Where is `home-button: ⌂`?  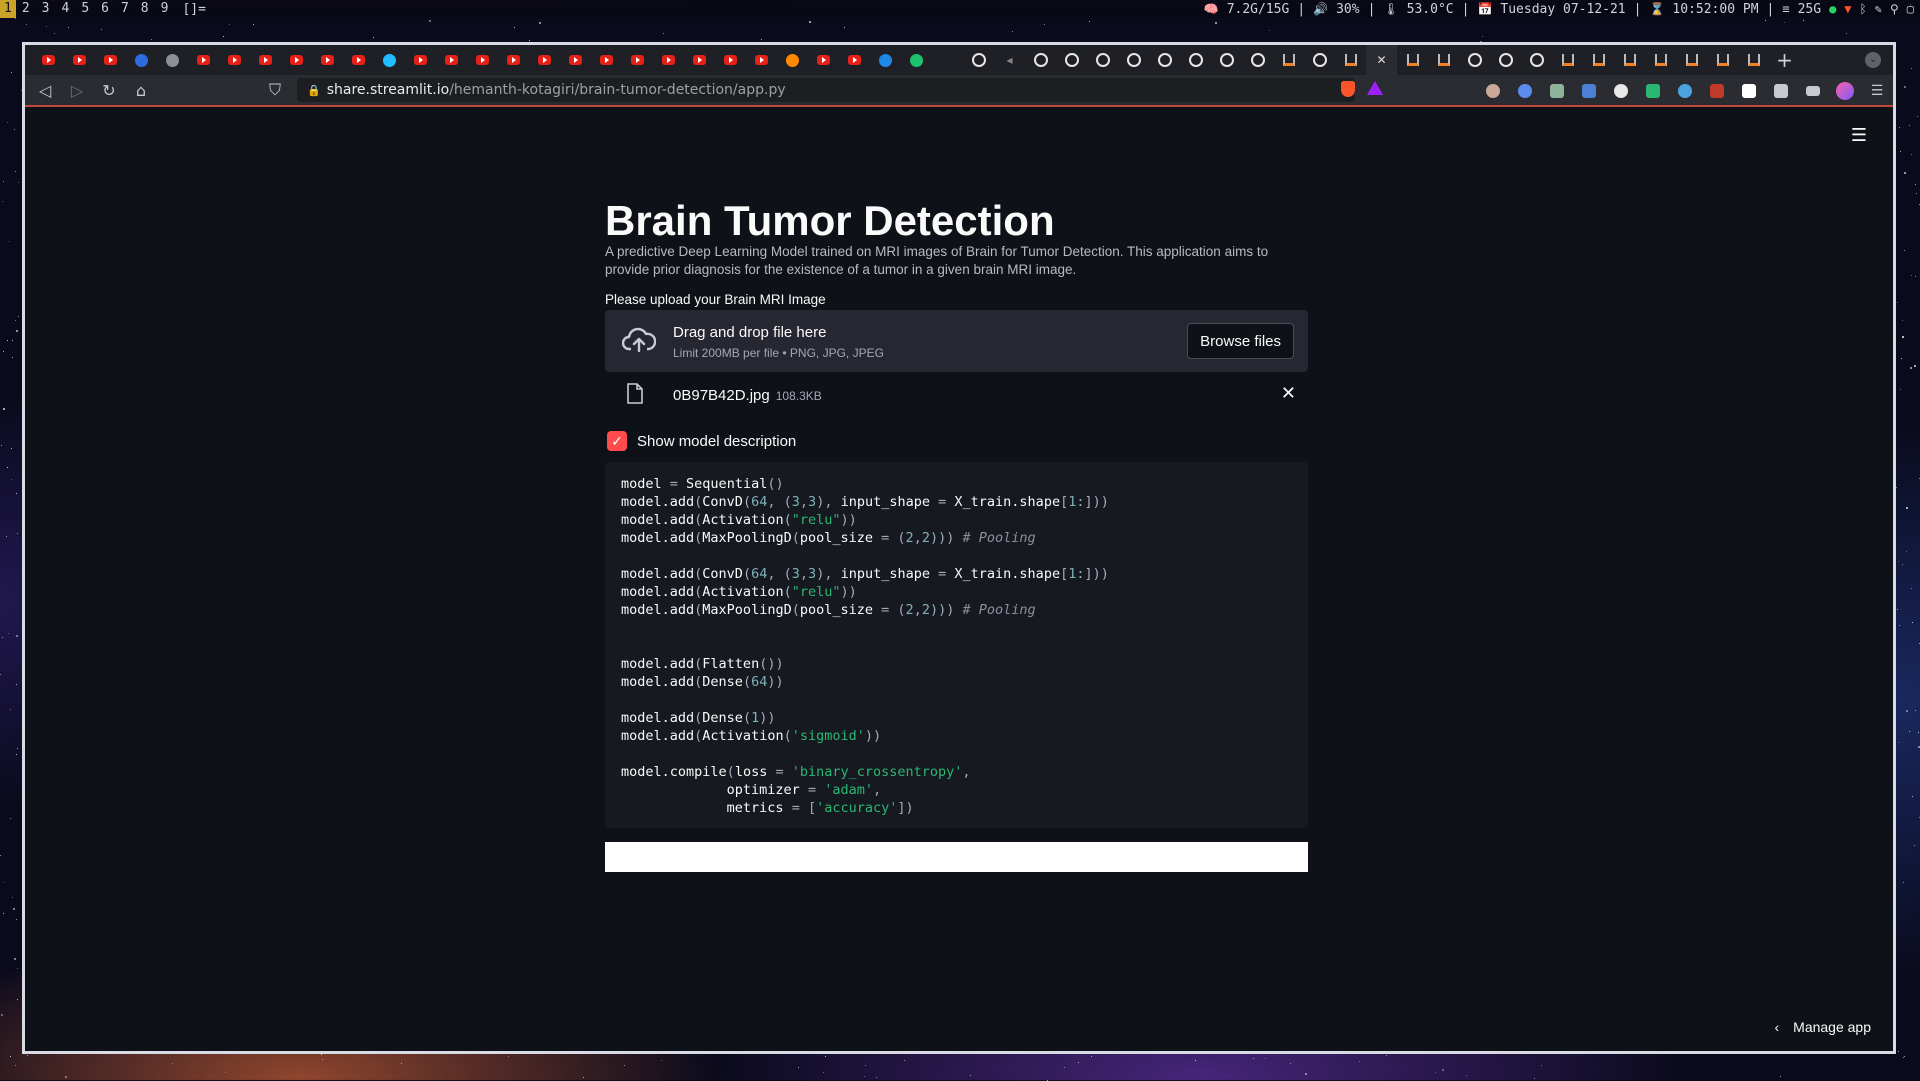 home-button: ⌂ is located at coordinates (141, 90).